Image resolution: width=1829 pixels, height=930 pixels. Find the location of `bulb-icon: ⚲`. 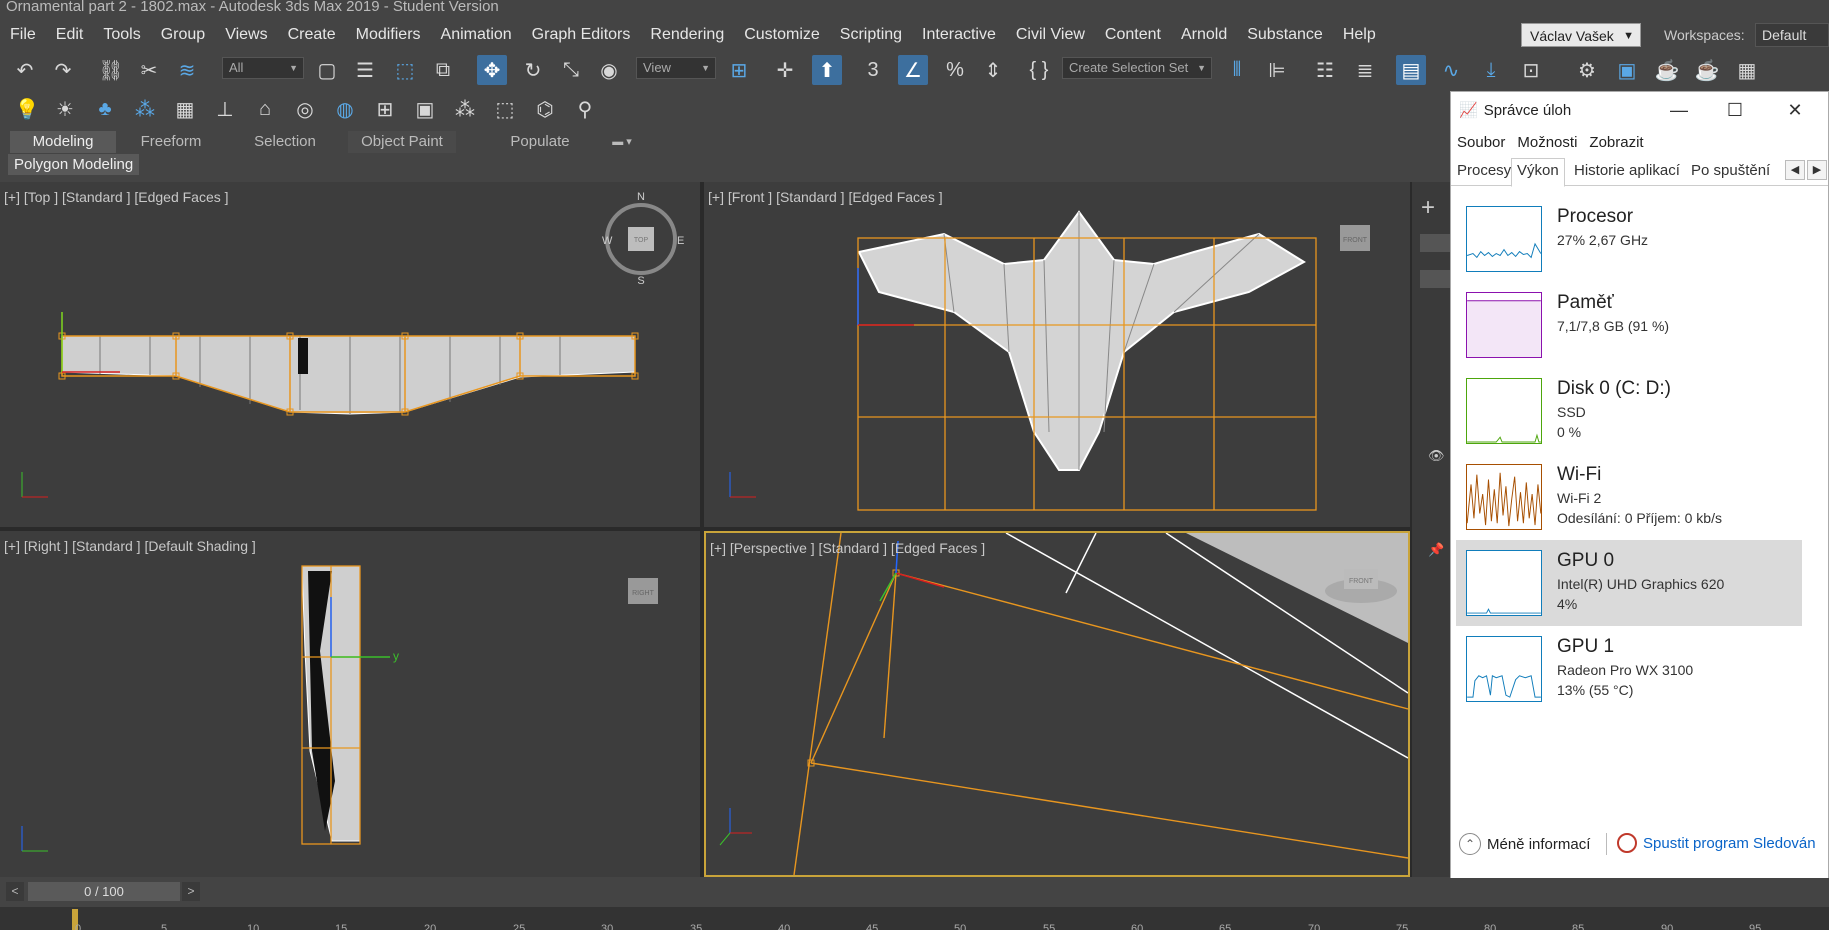

bulb-icon: ⚲ is located at coordinates (585, 109).